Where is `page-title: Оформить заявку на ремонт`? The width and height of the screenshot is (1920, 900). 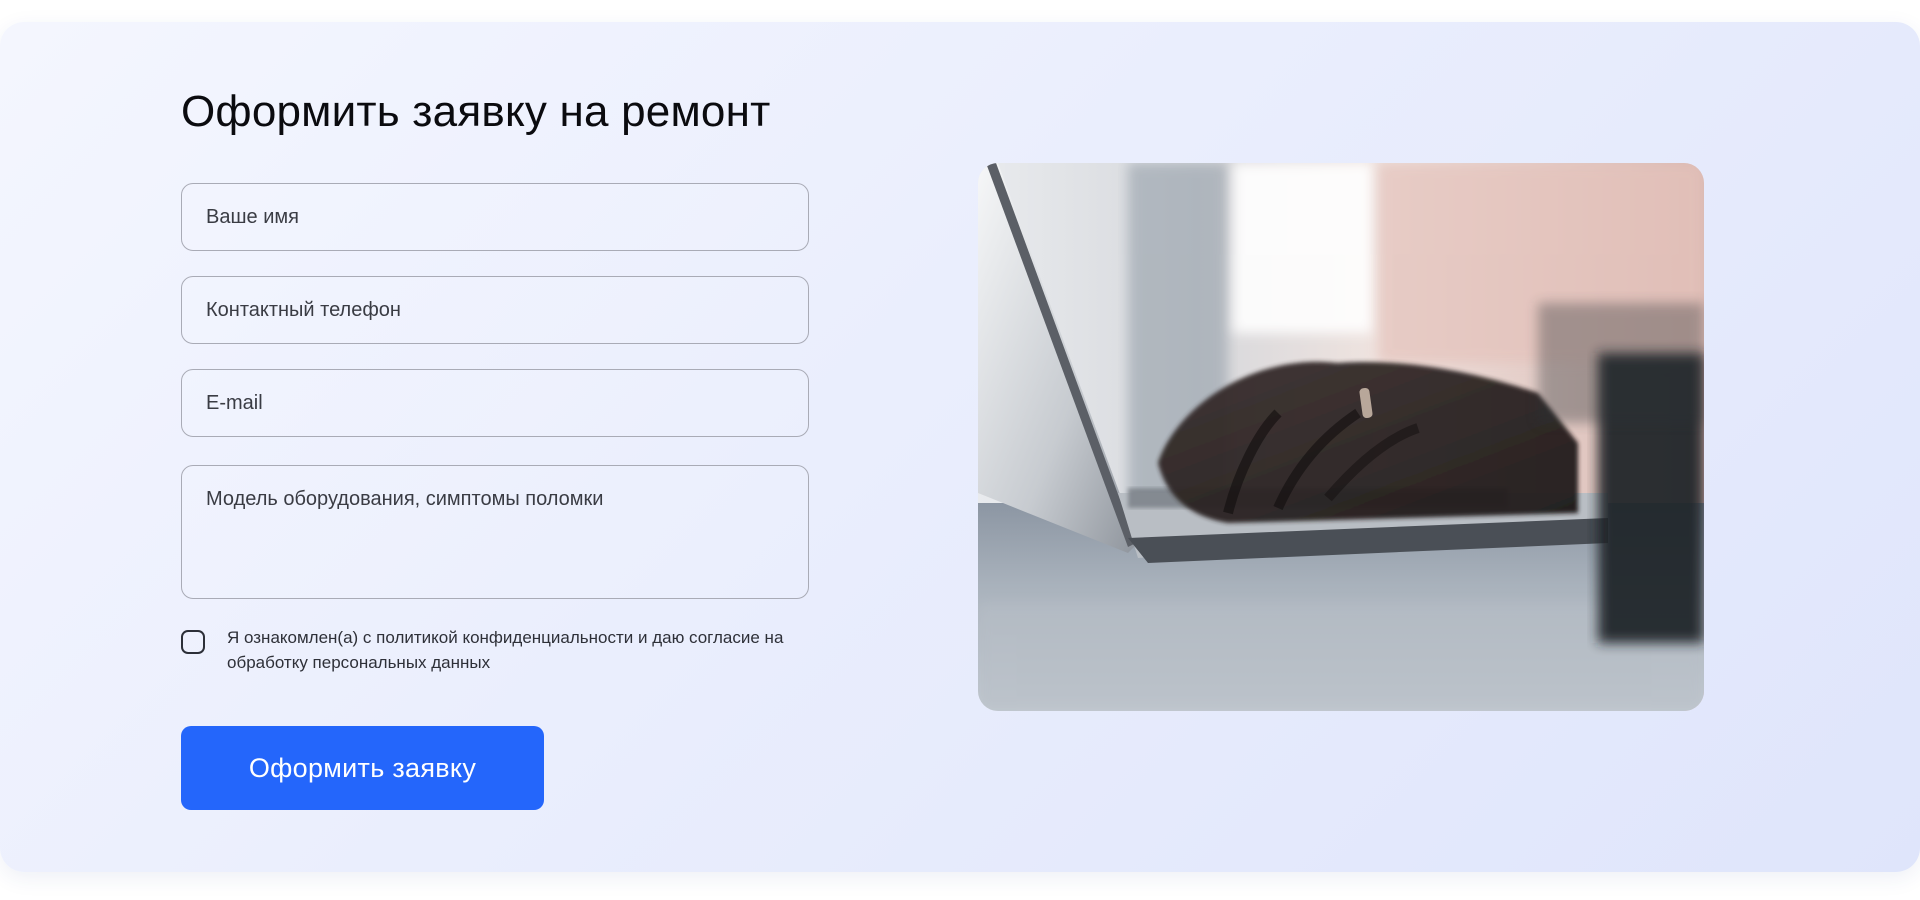
page-title: Оформить заявку на ремонт is located at coordinates (476, 111).